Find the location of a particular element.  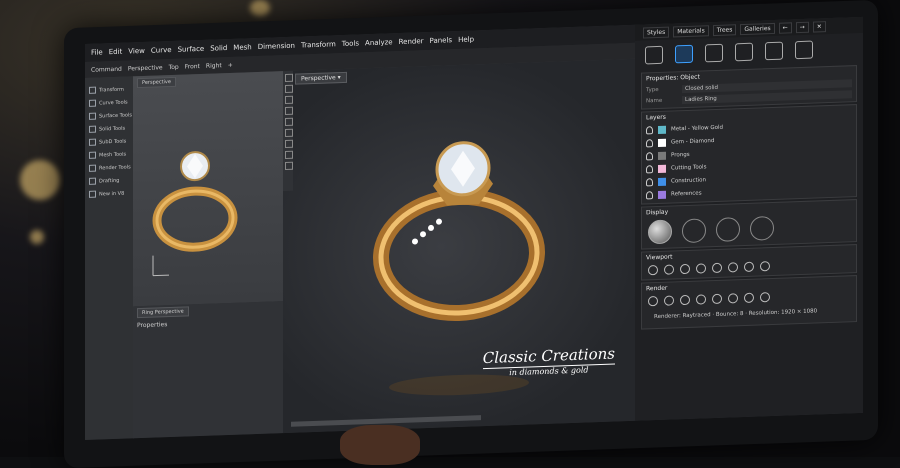

tab-trees: Trees is located at coordinates (724, 29).